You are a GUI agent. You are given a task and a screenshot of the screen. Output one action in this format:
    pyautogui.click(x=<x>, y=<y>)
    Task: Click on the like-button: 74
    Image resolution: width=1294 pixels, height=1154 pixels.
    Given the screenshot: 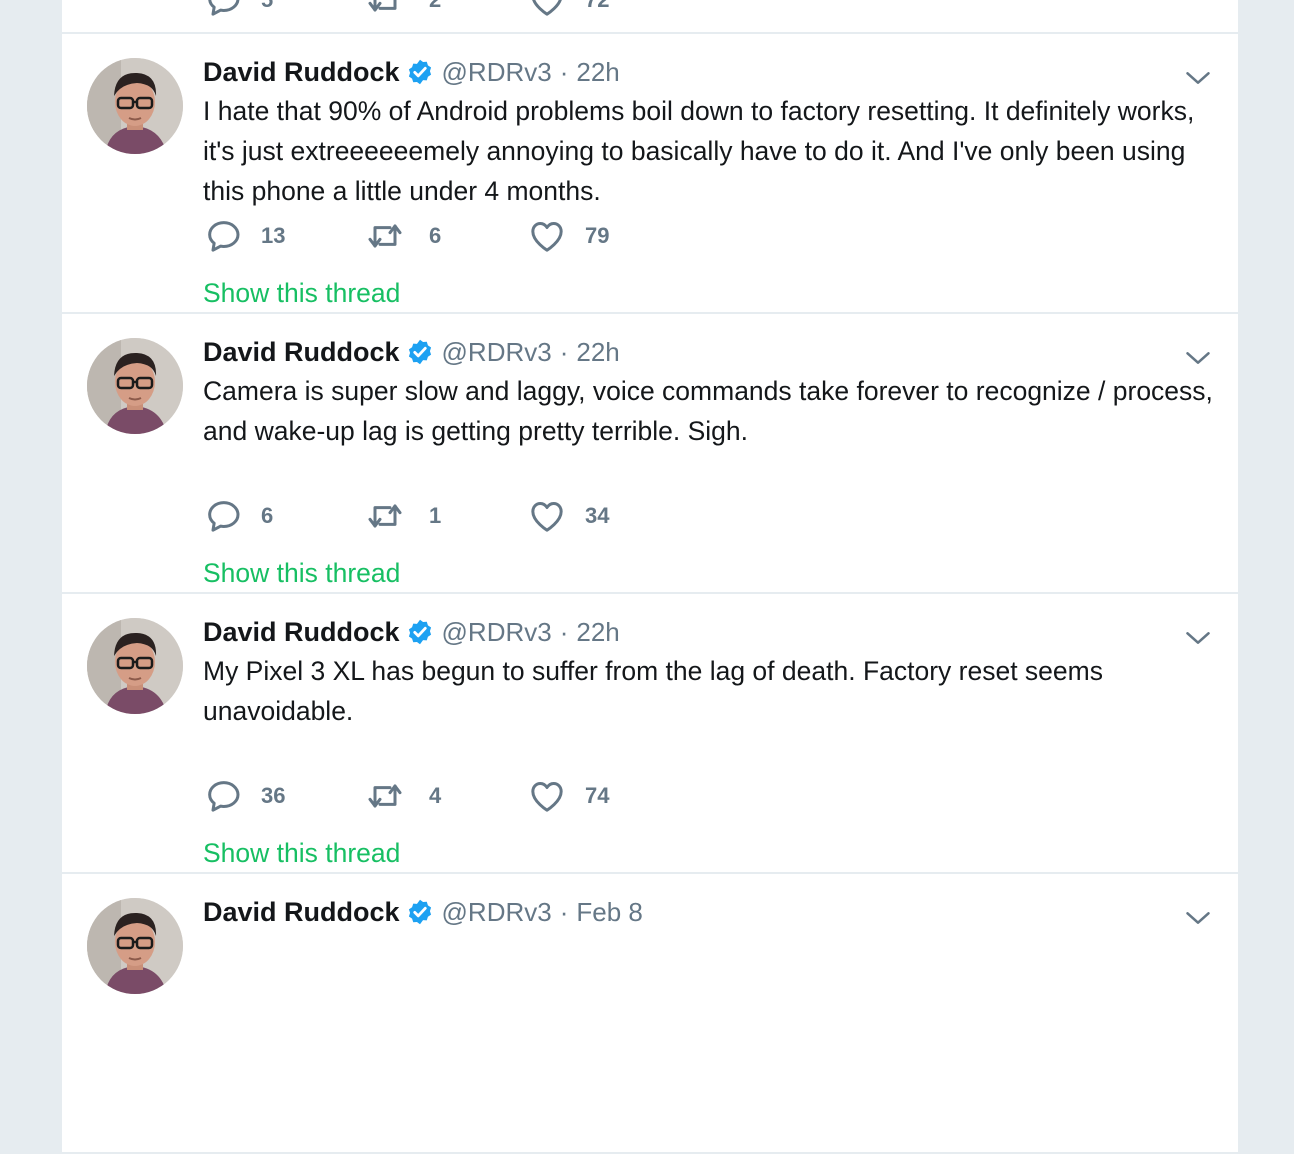 What is the action you would take?
    pyautogui.click(x=608, y=796)
    